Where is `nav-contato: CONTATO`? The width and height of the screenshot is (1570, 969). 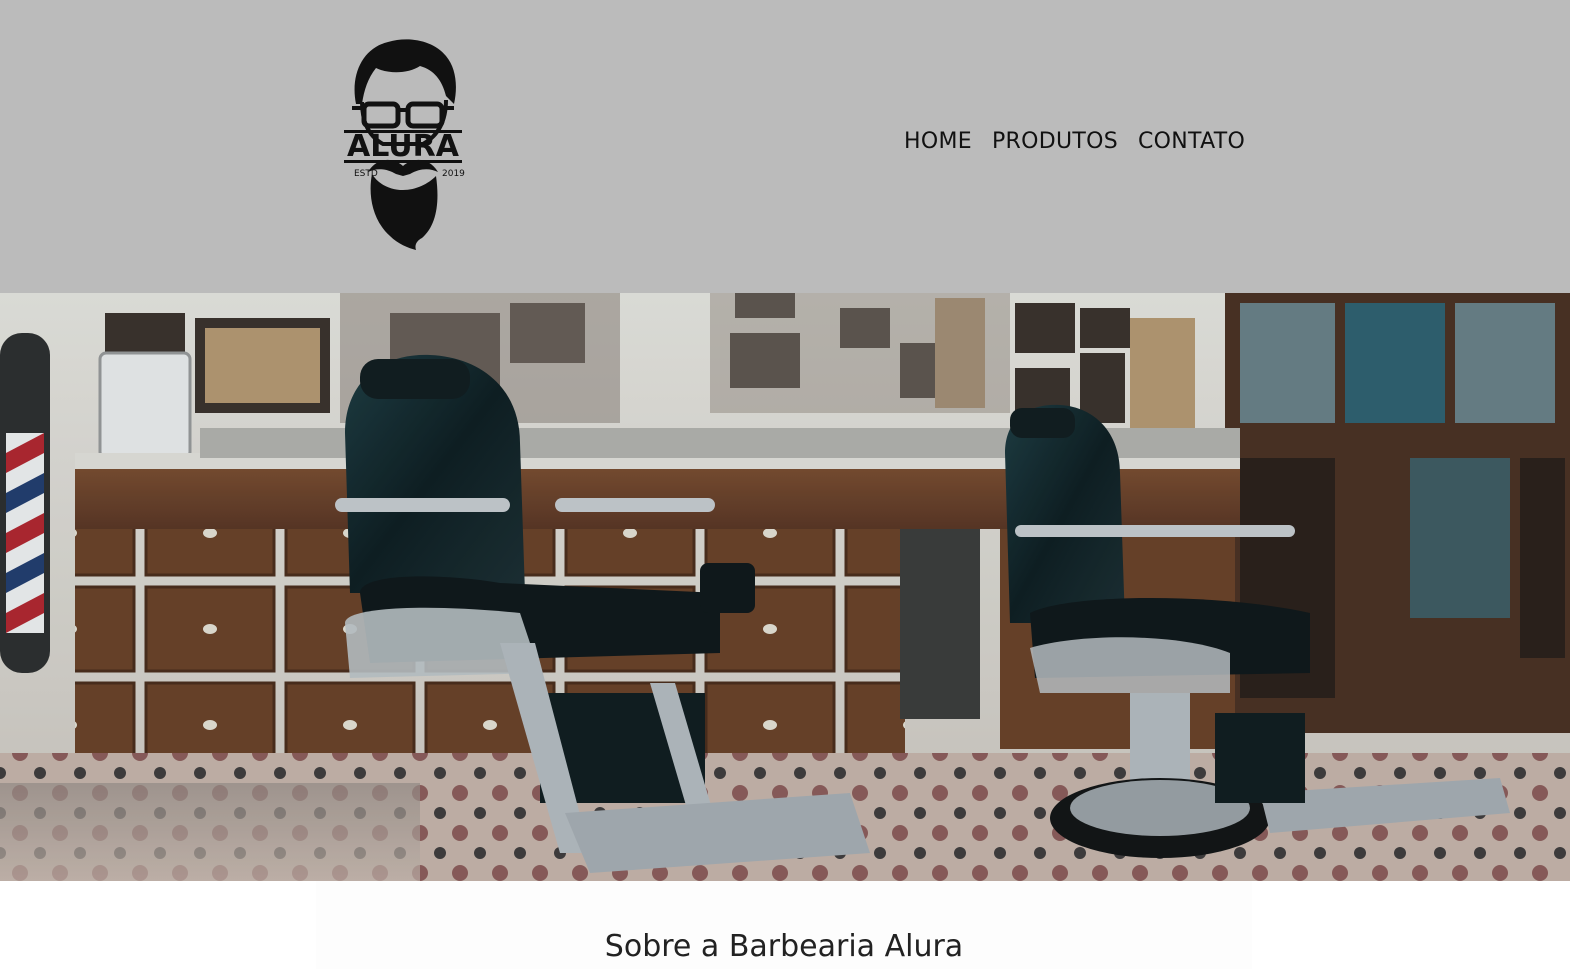 nav-contato: CONTATO is located at coordinates (1191, 141).